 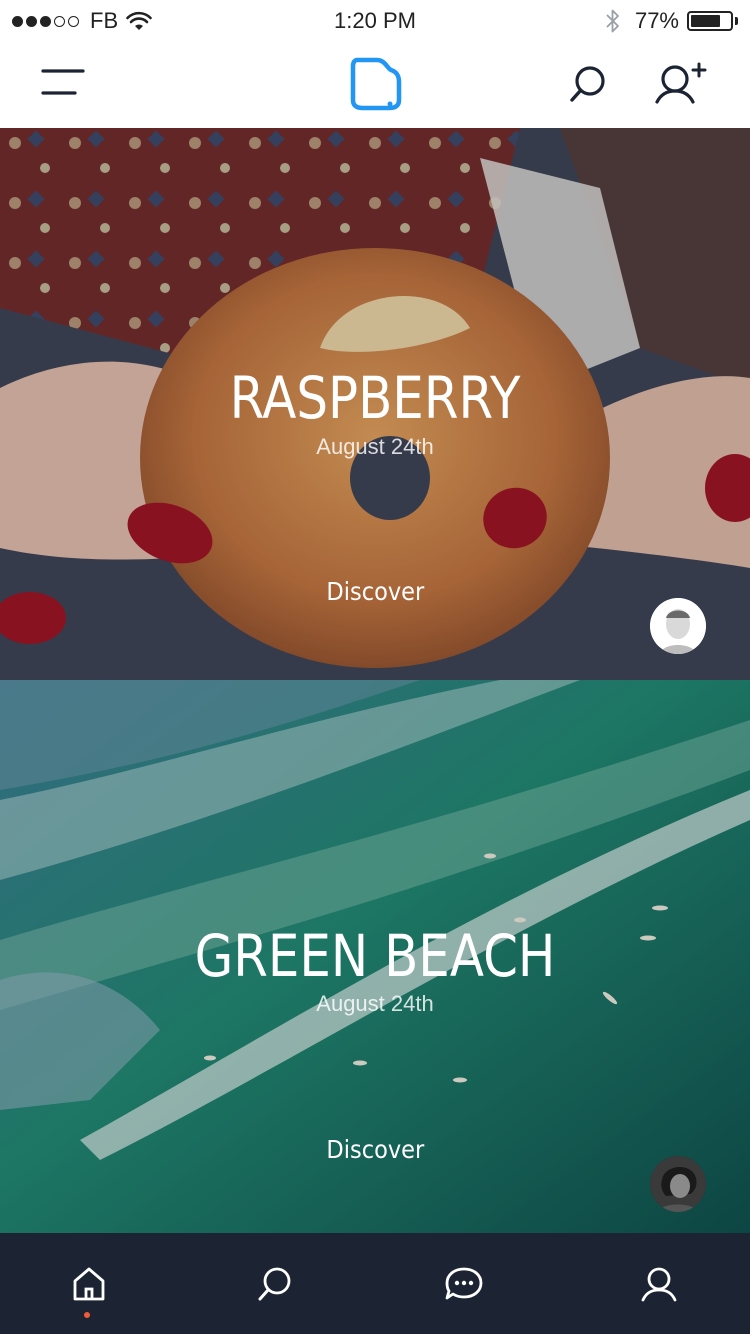 I want to click on active-tab-indicator, so click(x=87, y=1315).